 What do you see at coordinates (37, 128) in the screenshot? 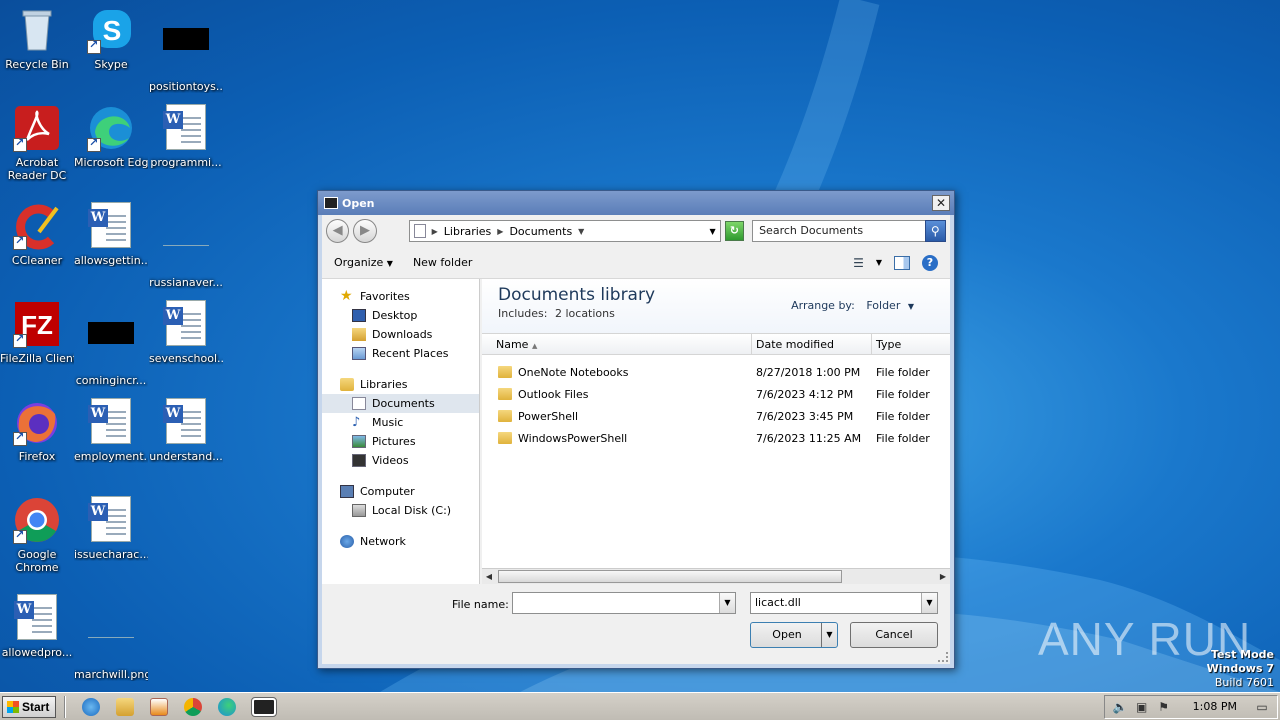
I see `acrobat-icon` at bounding box center [37, 128].